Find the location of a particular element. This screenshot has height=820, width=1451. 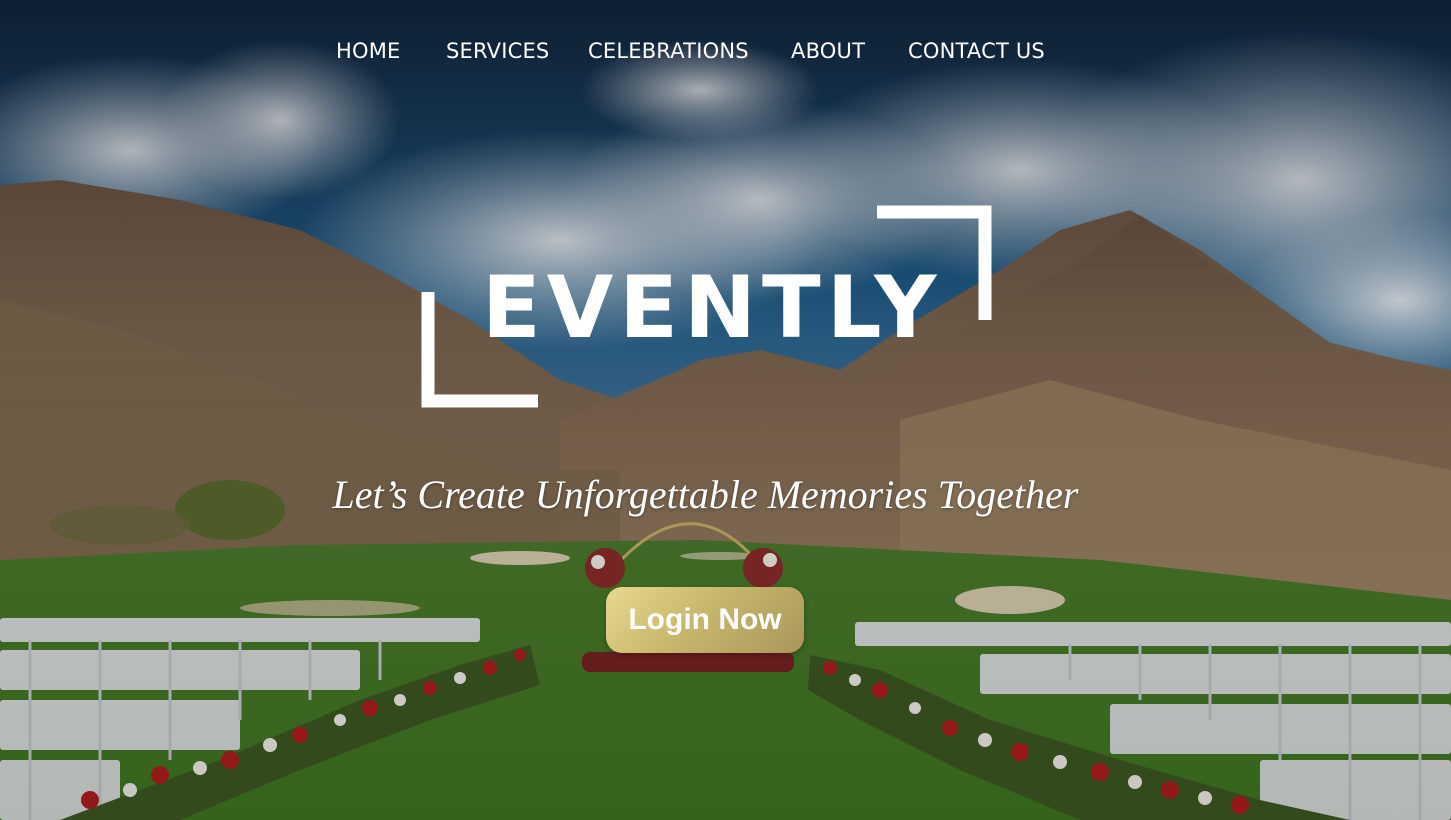

nav-about-link: ABOUT is located at coordinates (828, 51).